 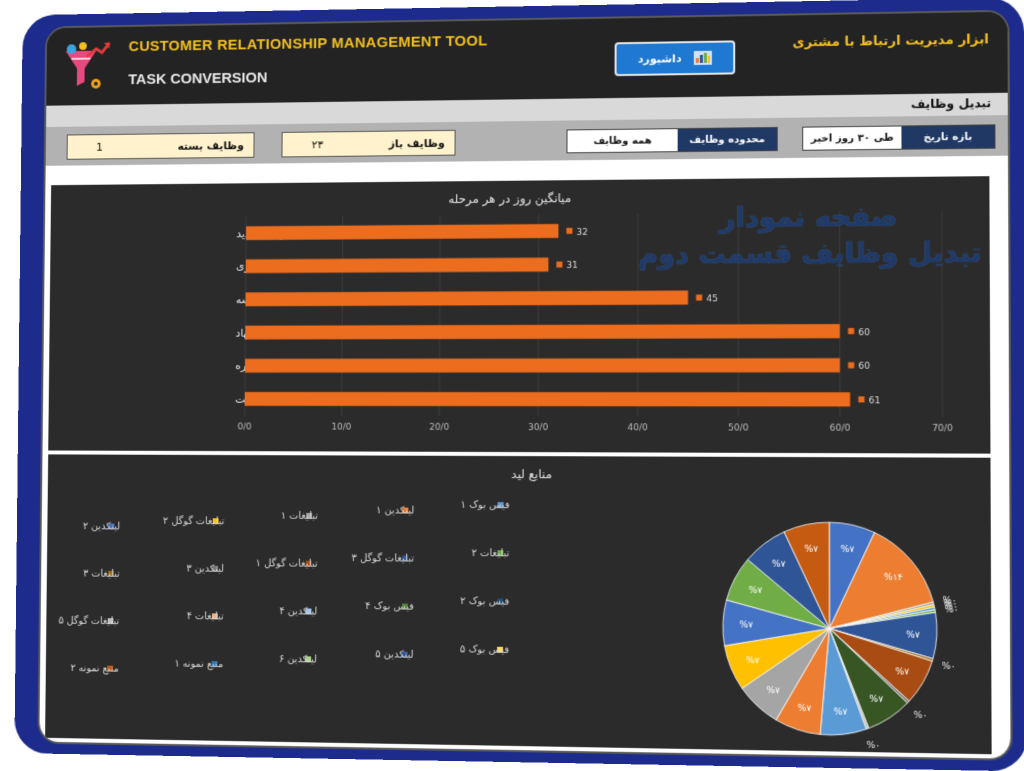 What do you see at coordinates (394, 655) in the screenshot?
I see `legend-item-label: لینکدین ۵` at bounding box center [394, 655].